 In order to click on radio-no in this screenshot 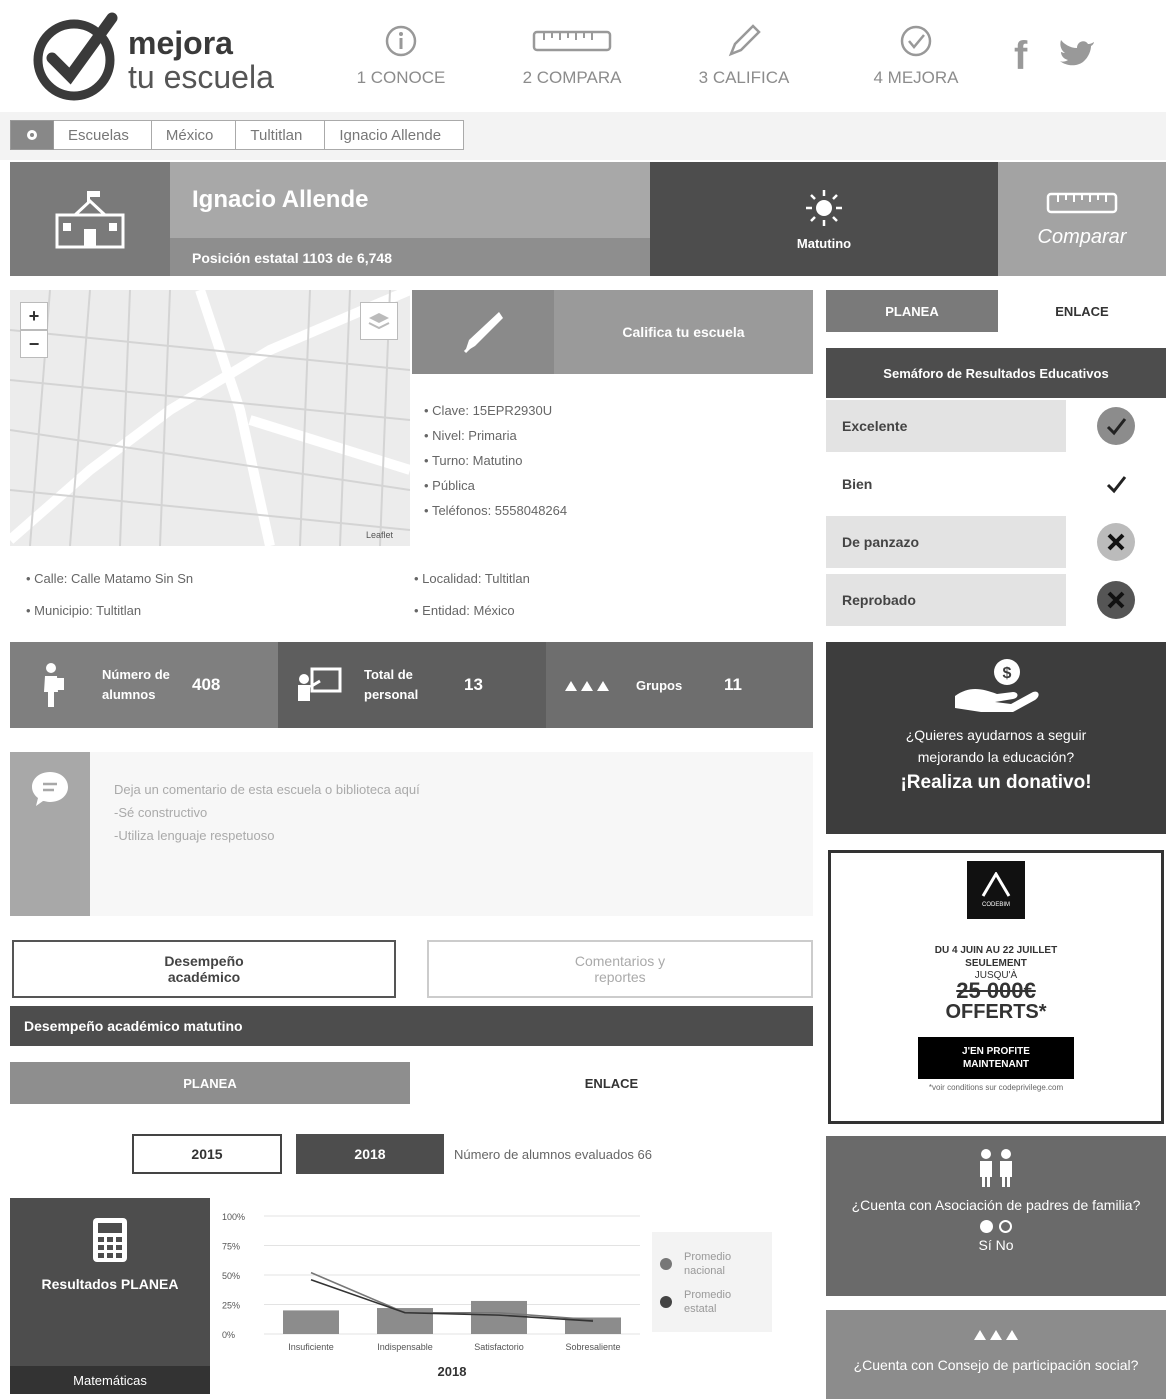, I will do `click(1005, 1226)`.